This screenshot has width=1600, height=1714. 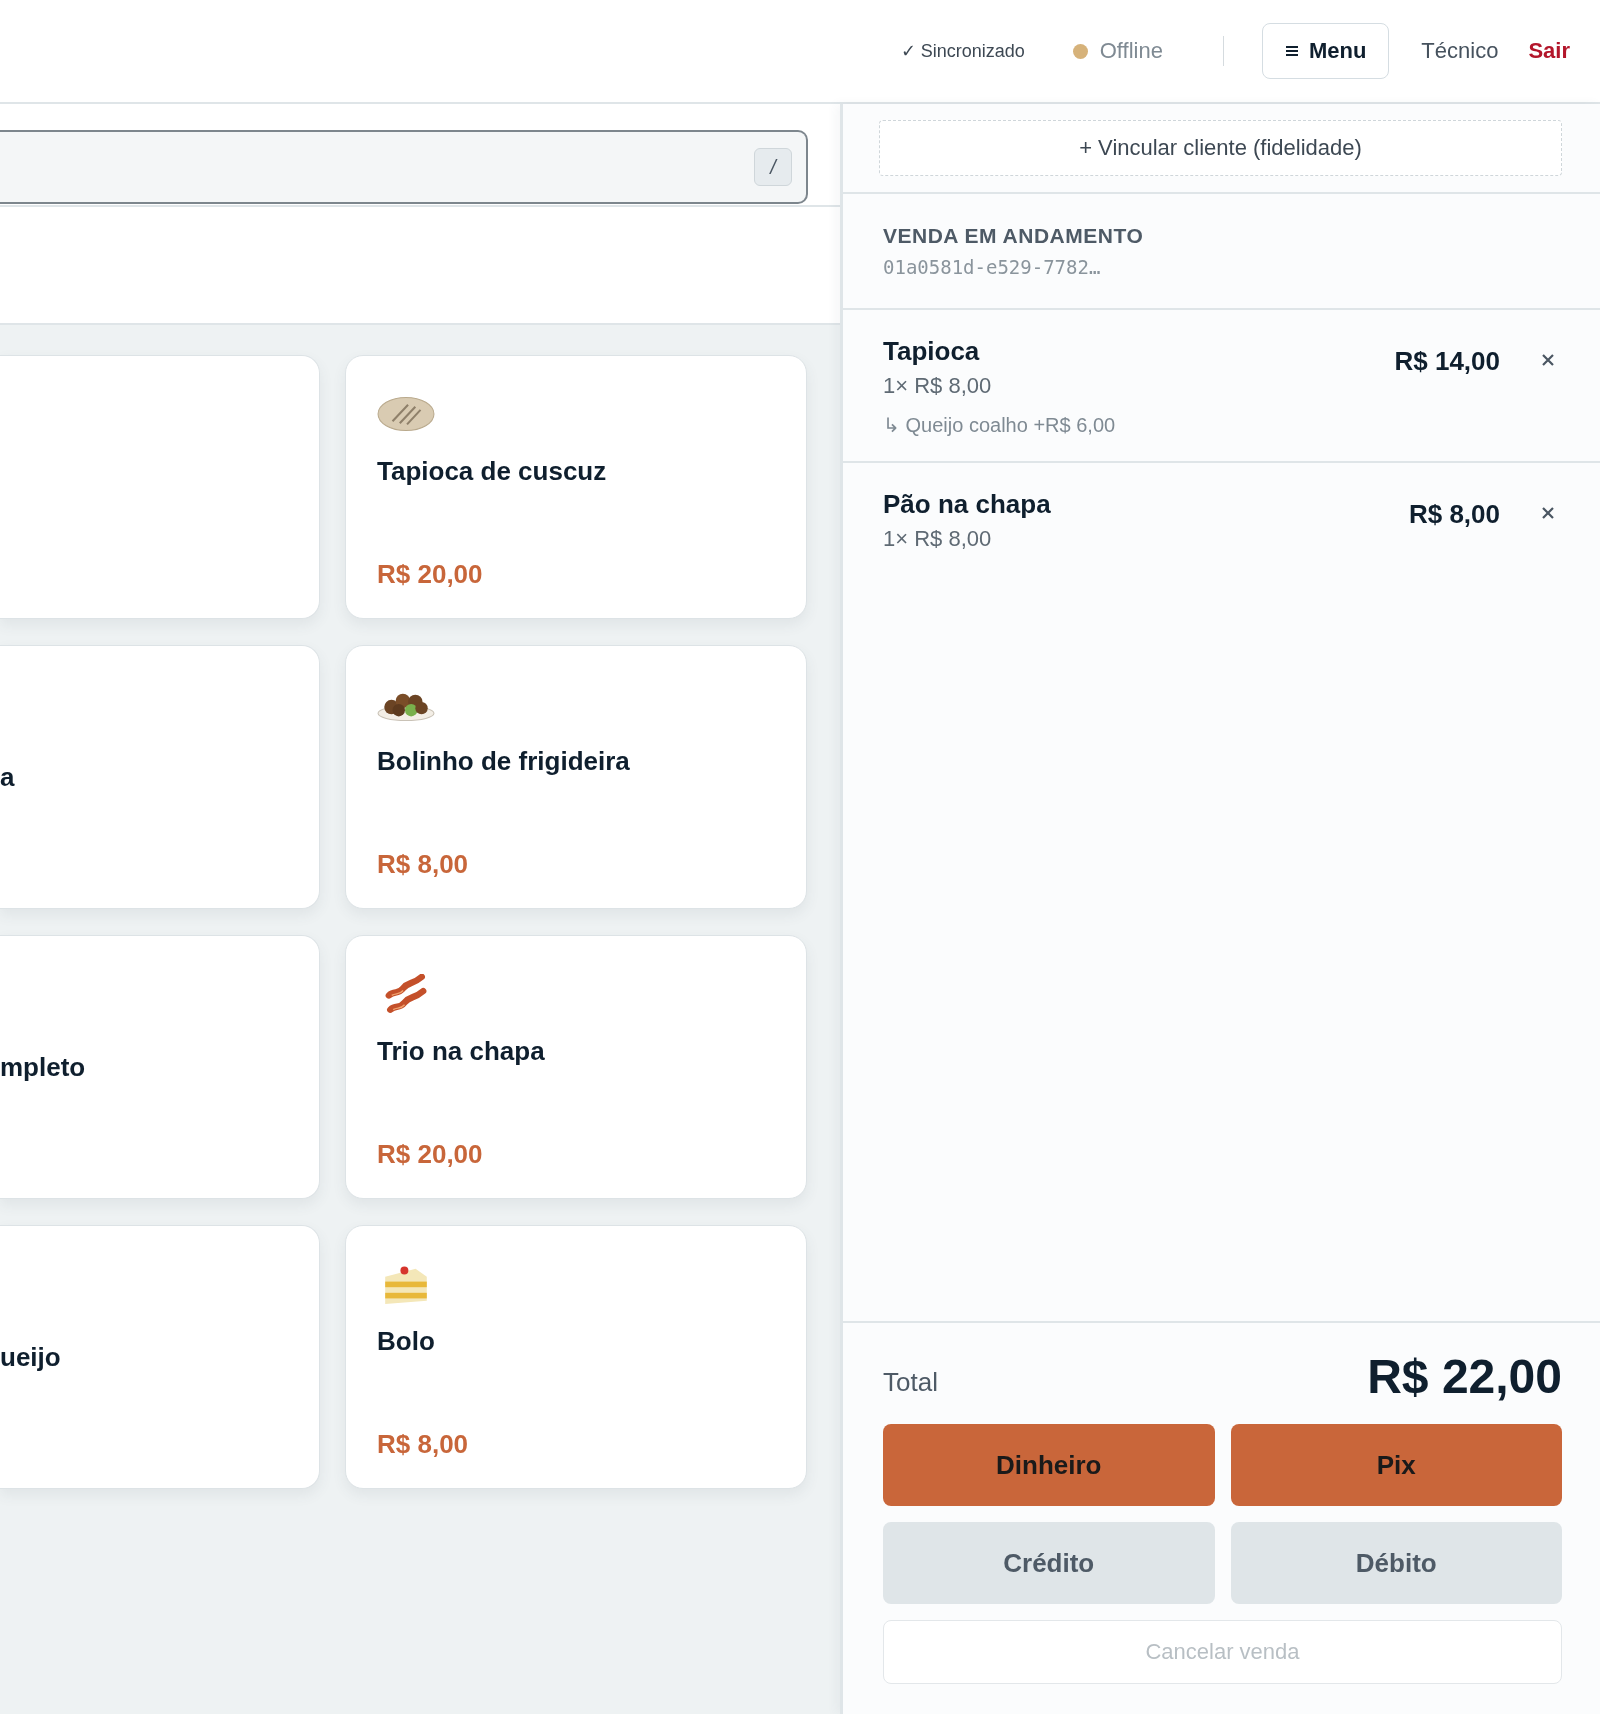 What do you see at coordinates (1131, 51) in the screenshot?
I see `connection-status: Offline` at bounding box center [1131, 51].